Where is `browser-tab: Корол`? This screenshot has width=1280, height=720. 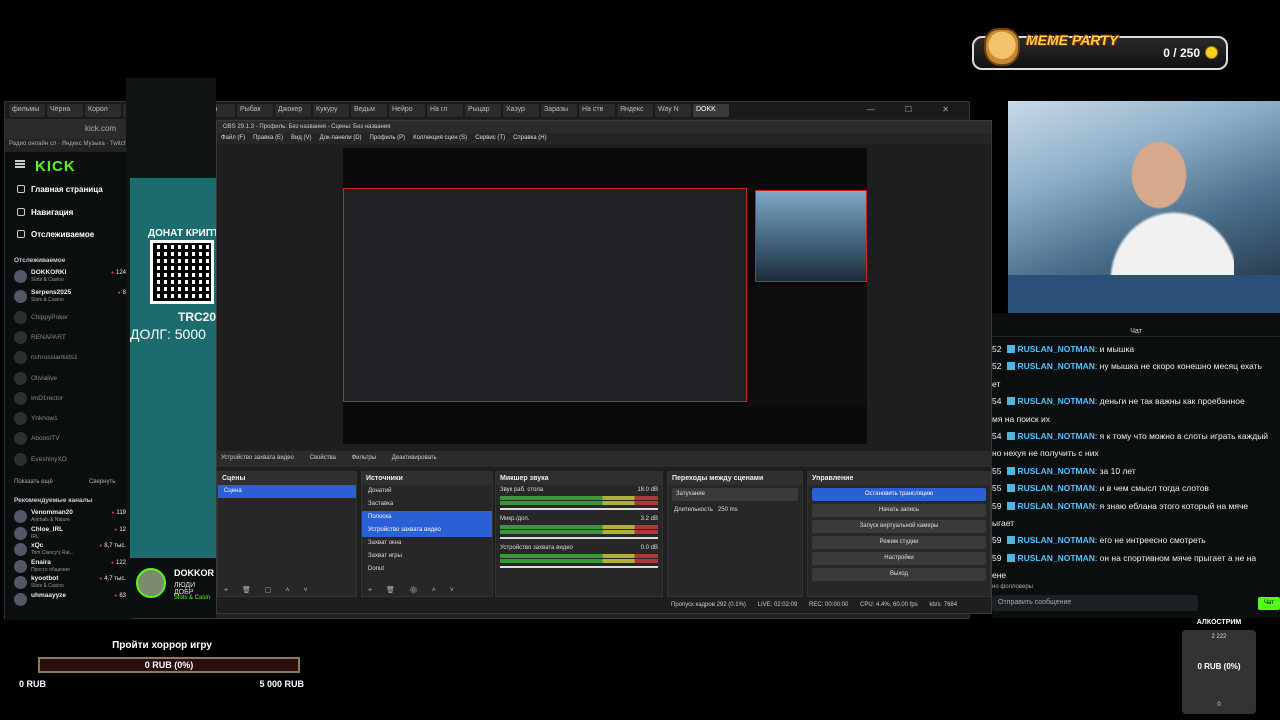 browser-tab: Корол is located at coordinates (103, 110).